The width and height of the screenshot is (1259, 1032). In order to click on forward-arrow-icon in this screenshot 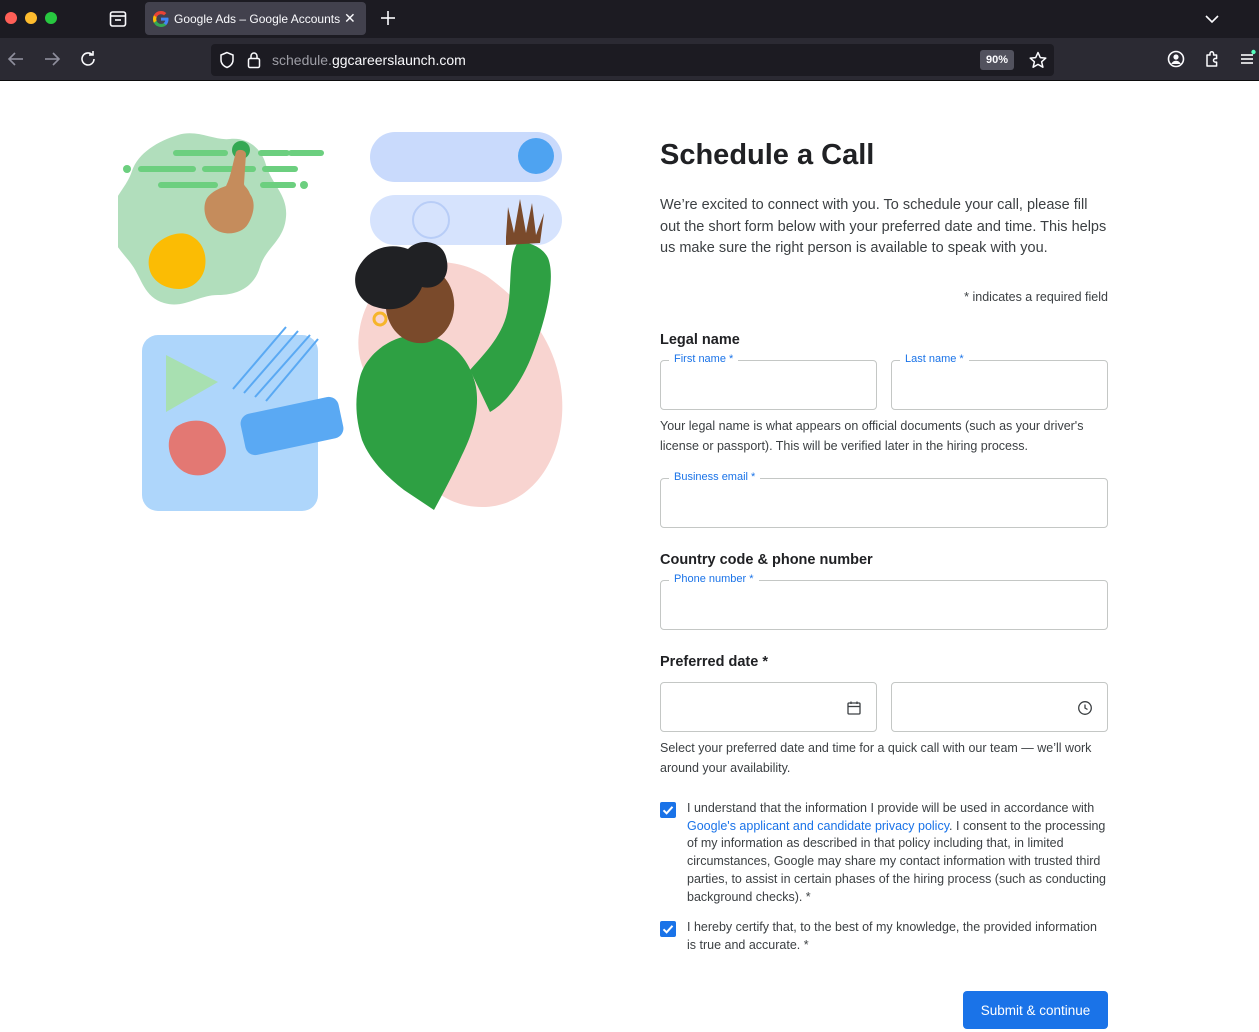, I will do `click(52, 59)`.